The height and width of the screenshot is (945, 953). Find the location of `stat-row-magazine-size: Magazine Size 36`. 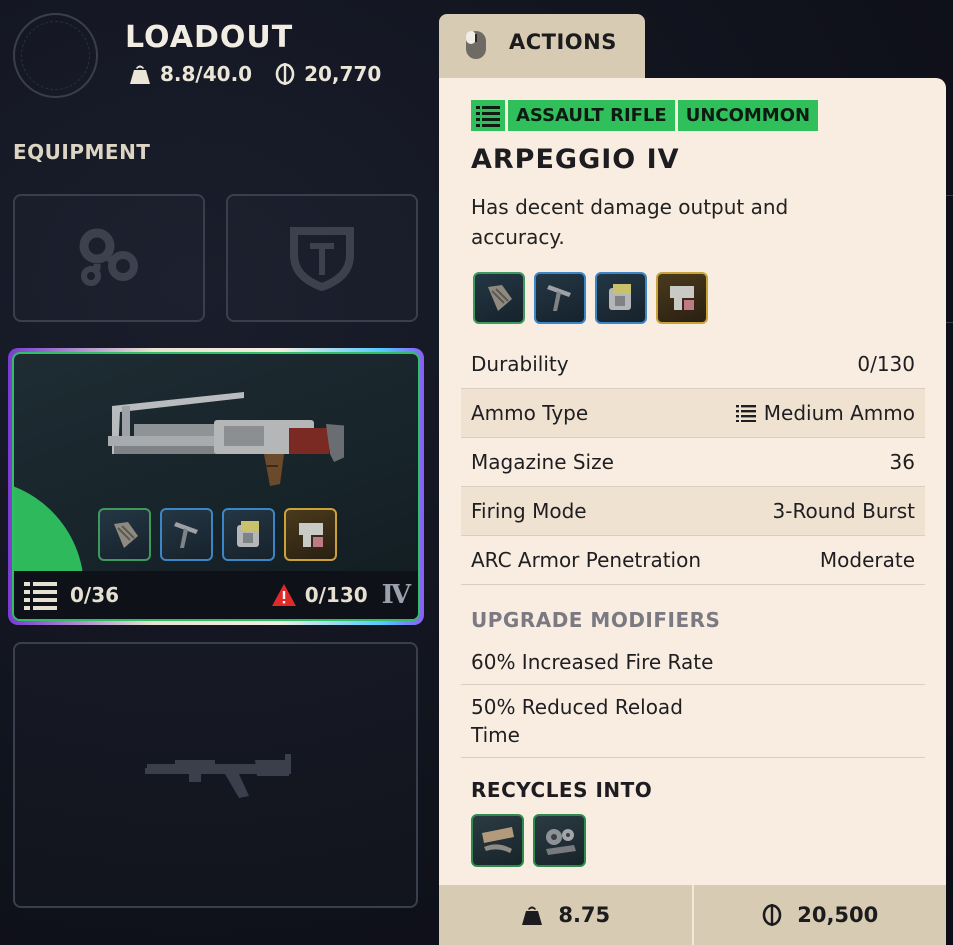

stat-row-magazine-size: Magazine Size 36 is located at coordinates (693, 462).